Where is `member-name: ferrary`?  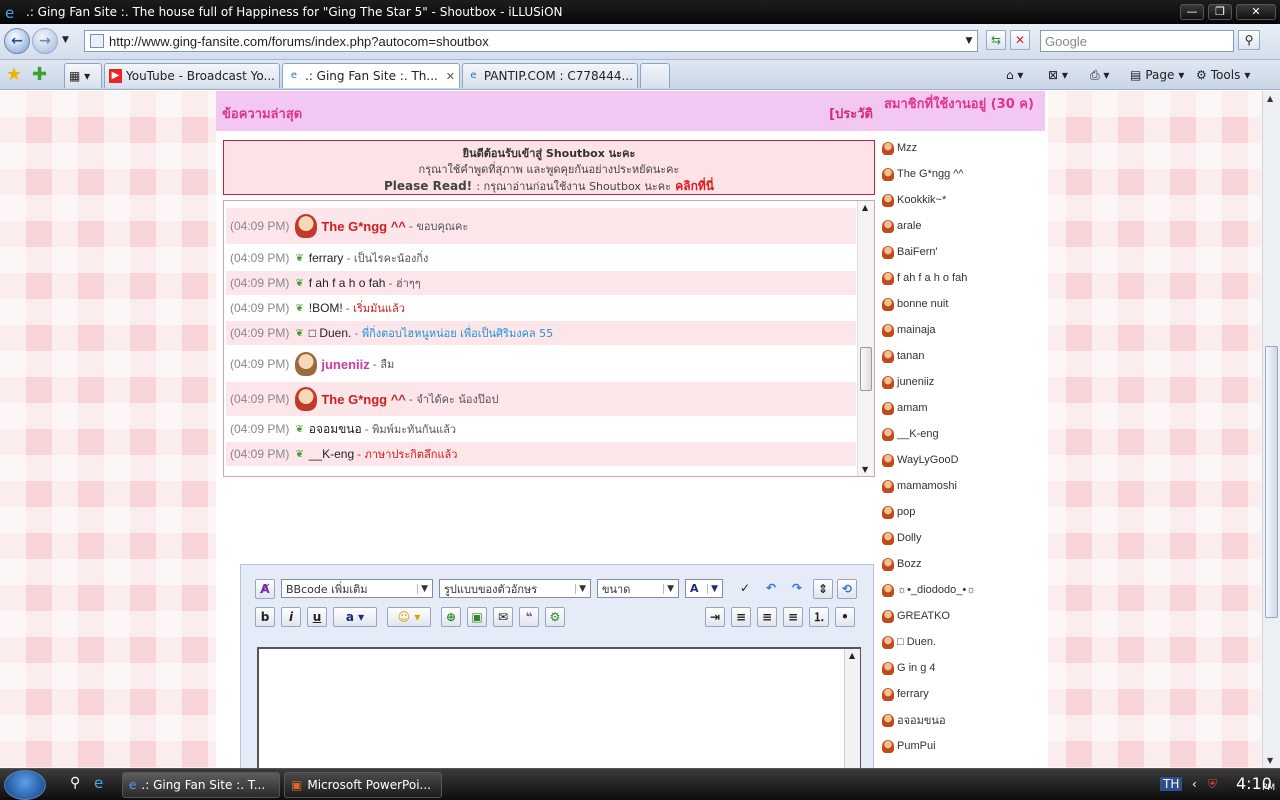 member-name: ferrary is located at coordinates (913, 694).